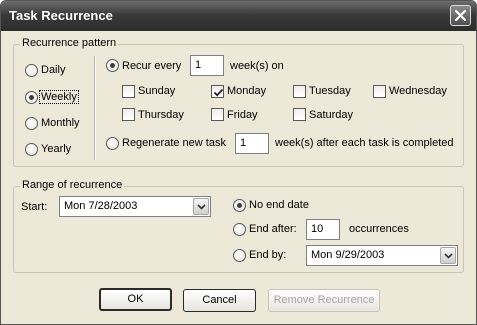 The image size is (477, 325). Describe the element at coordinates (59, 97) in the screenshot. I see `weekly-label: Weekly` at that location.